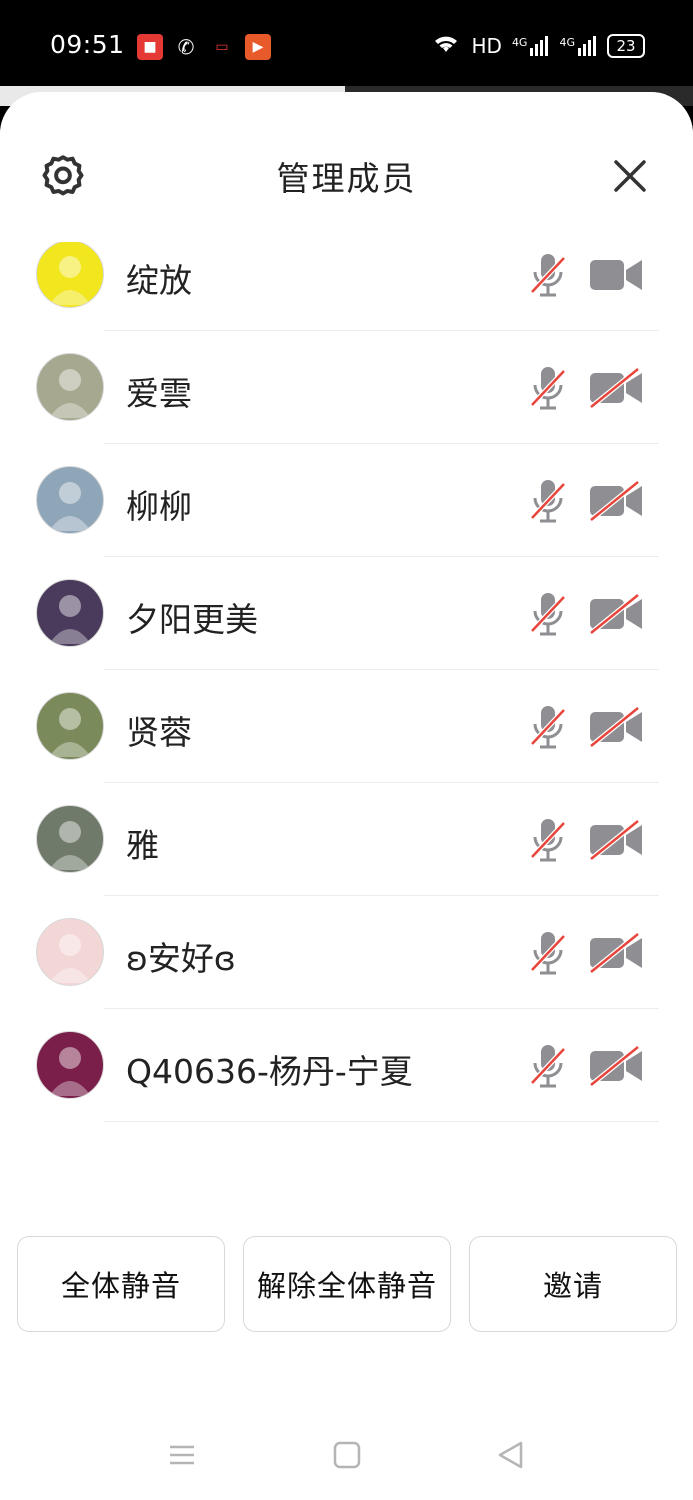  Describe the element at coordinates (222, 47) in the screenshot. I see `screen-record-icon: ▭` at that location.